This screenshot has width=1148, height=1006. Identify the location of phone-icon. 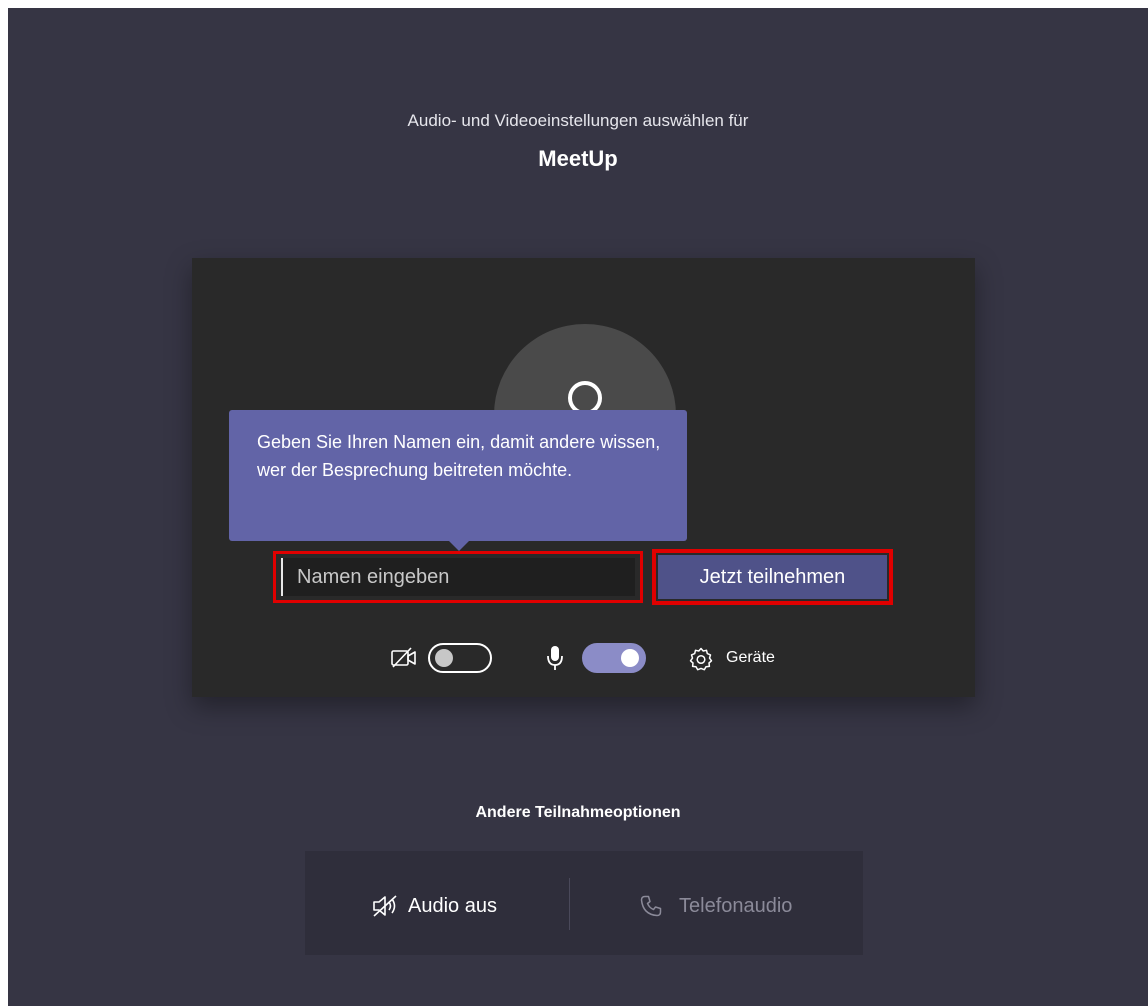
(651, 906).